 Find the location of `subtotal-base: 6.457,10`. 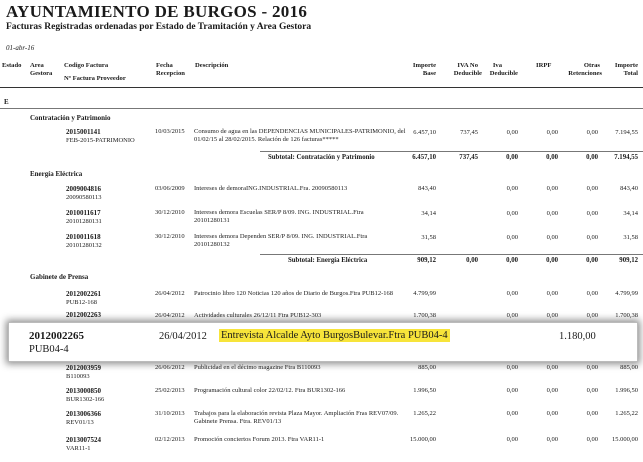

subtotal-base: 6.457,10 is located at coordinates (424, 157).